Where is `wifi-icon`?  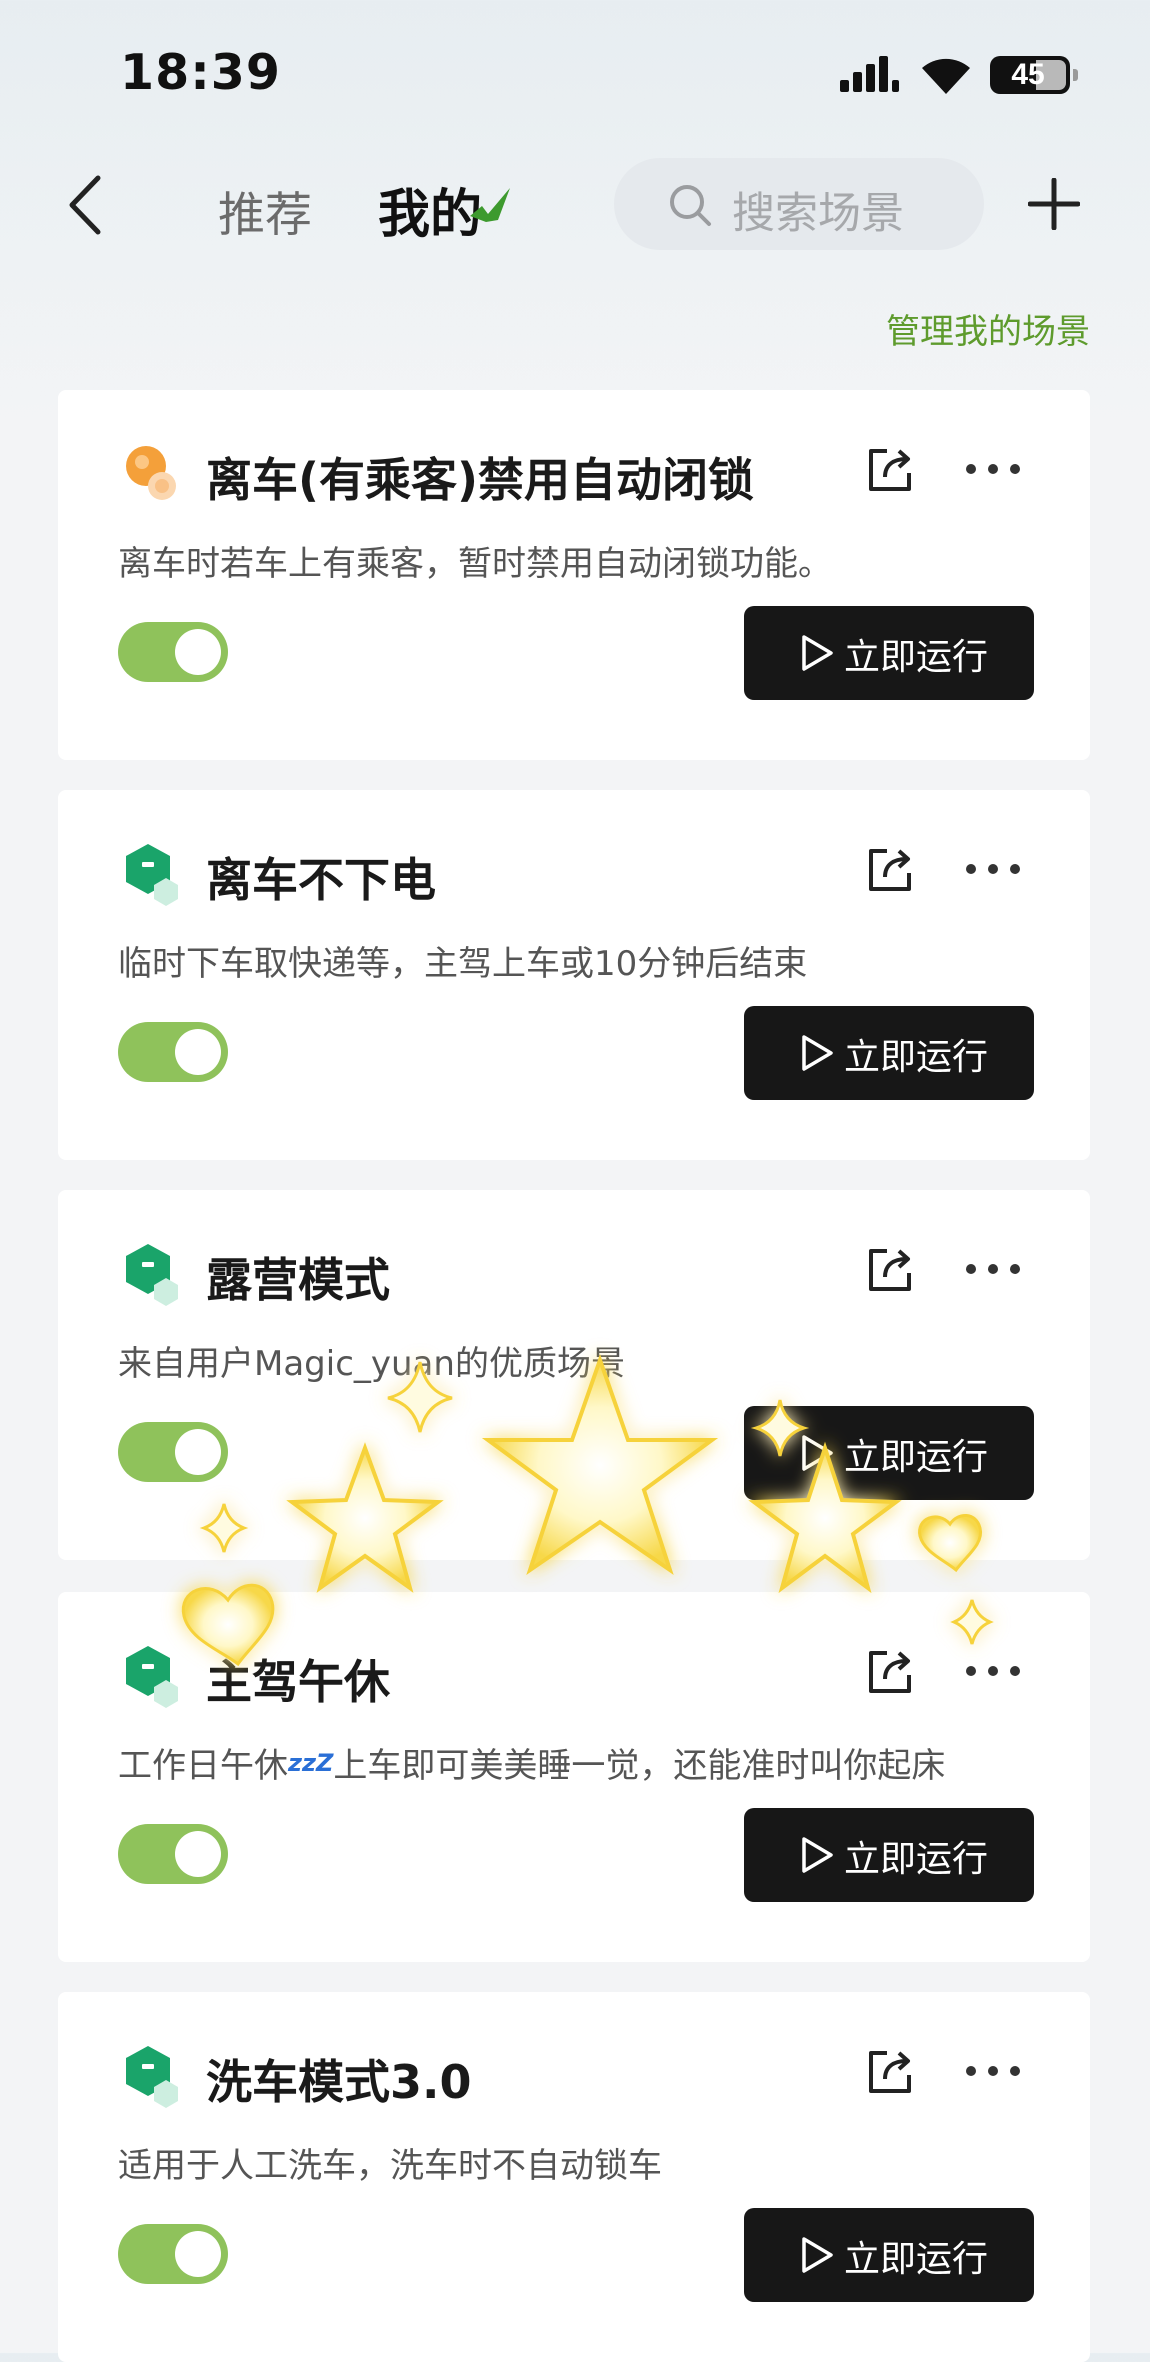
wifi-icon is located at coordinates (946, 76).